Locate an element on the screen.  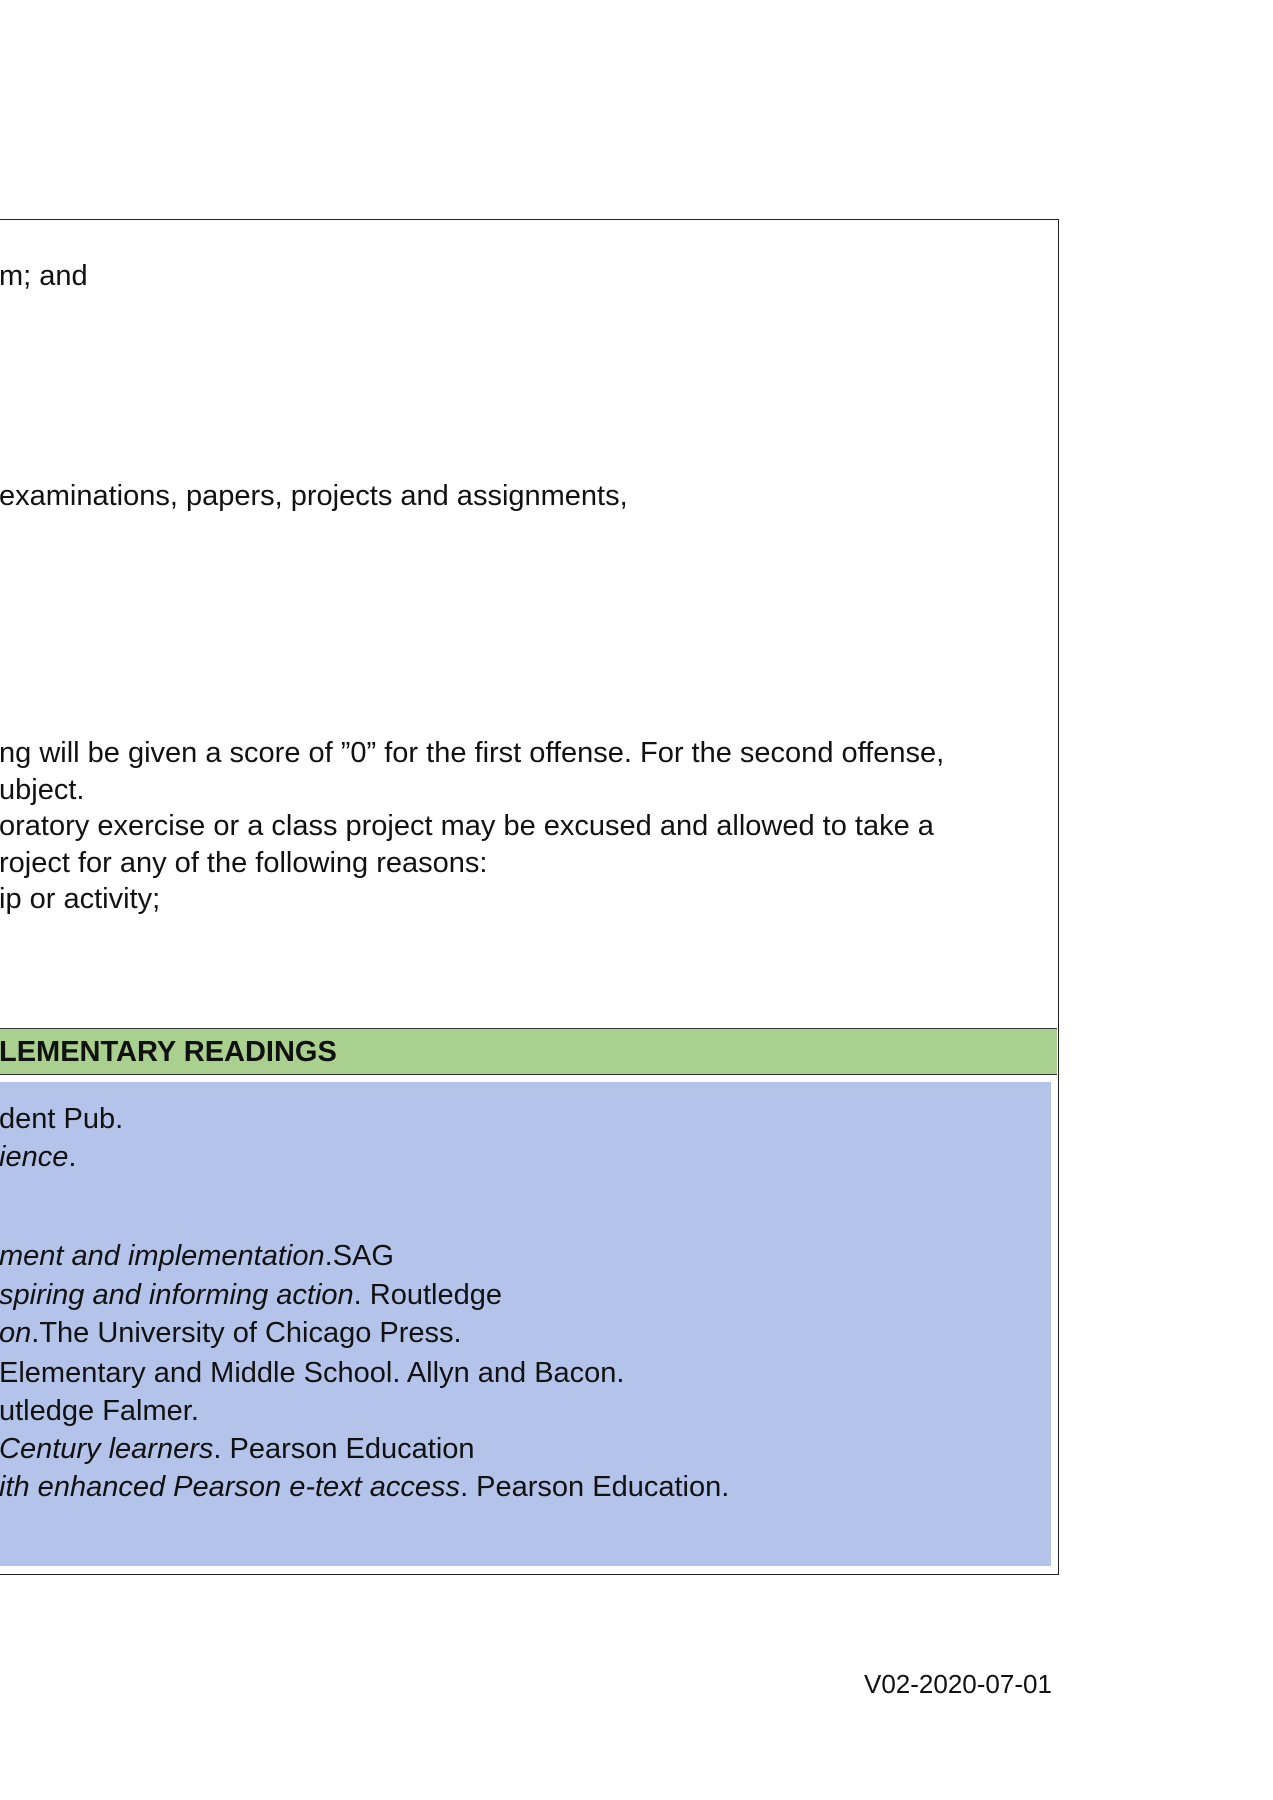
reference-item: ment and implementation.SAG is located at coordinates (197, 1256).